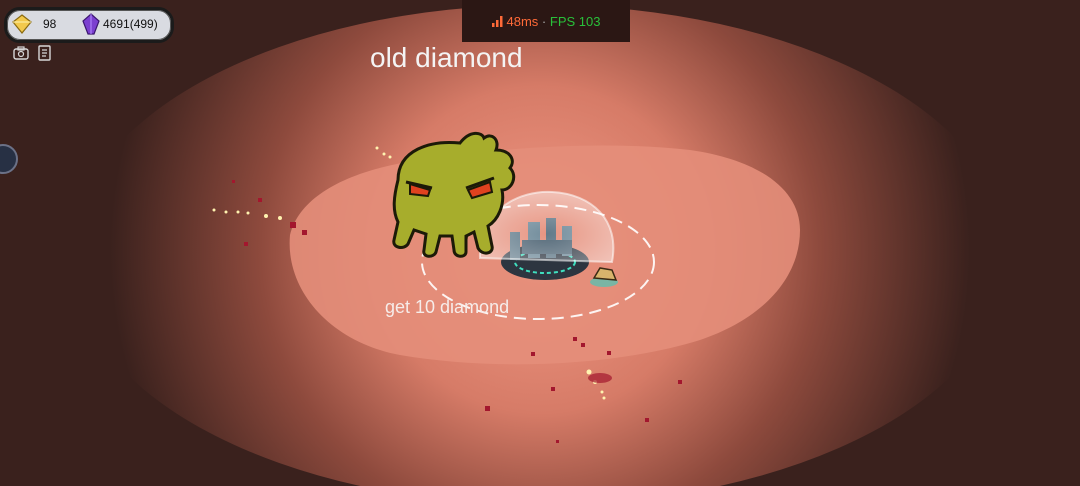 This screenshot has width=1080, height=486. Describe the element at coordinates (447, 307) in the screenshot. I see `quest-objective: get 10 diamond` at that location.